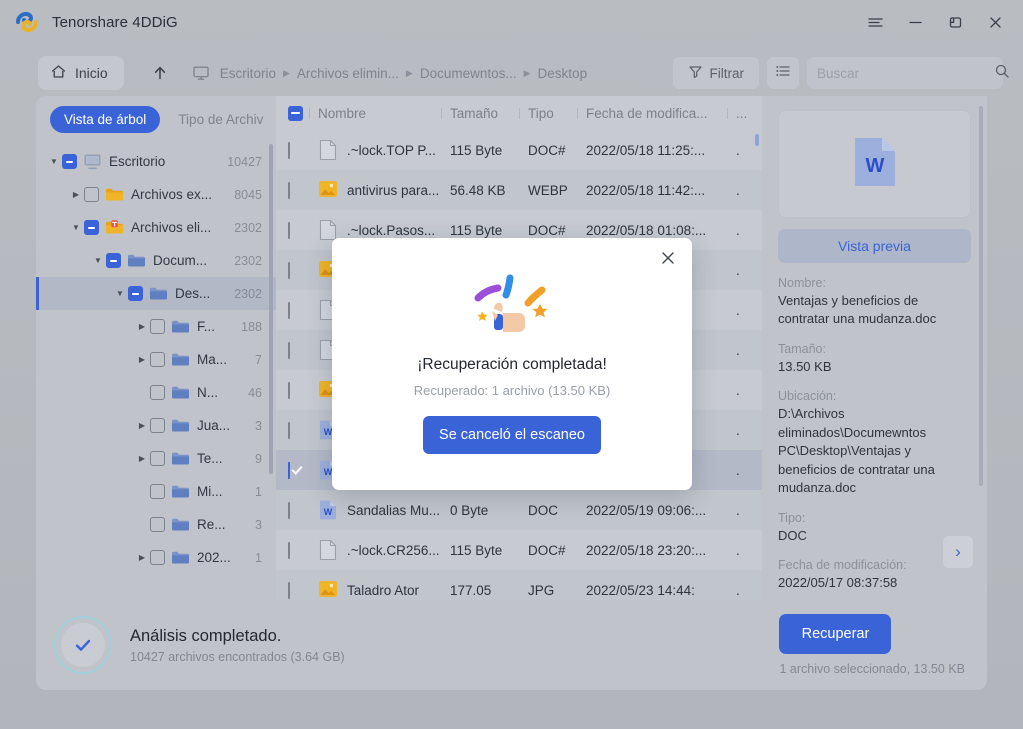  I want to click on tab-file-type: Tipo de Archiv, so click(220, 119).